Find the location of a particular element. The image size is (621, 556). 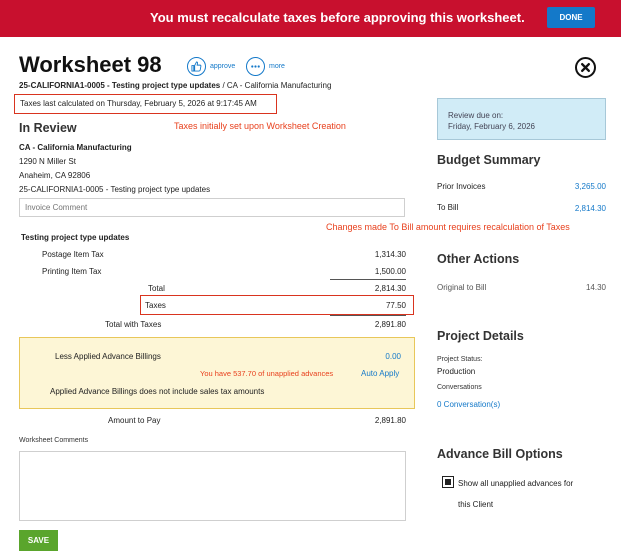

invoice-comment-input is located at coordinates (212, 207).